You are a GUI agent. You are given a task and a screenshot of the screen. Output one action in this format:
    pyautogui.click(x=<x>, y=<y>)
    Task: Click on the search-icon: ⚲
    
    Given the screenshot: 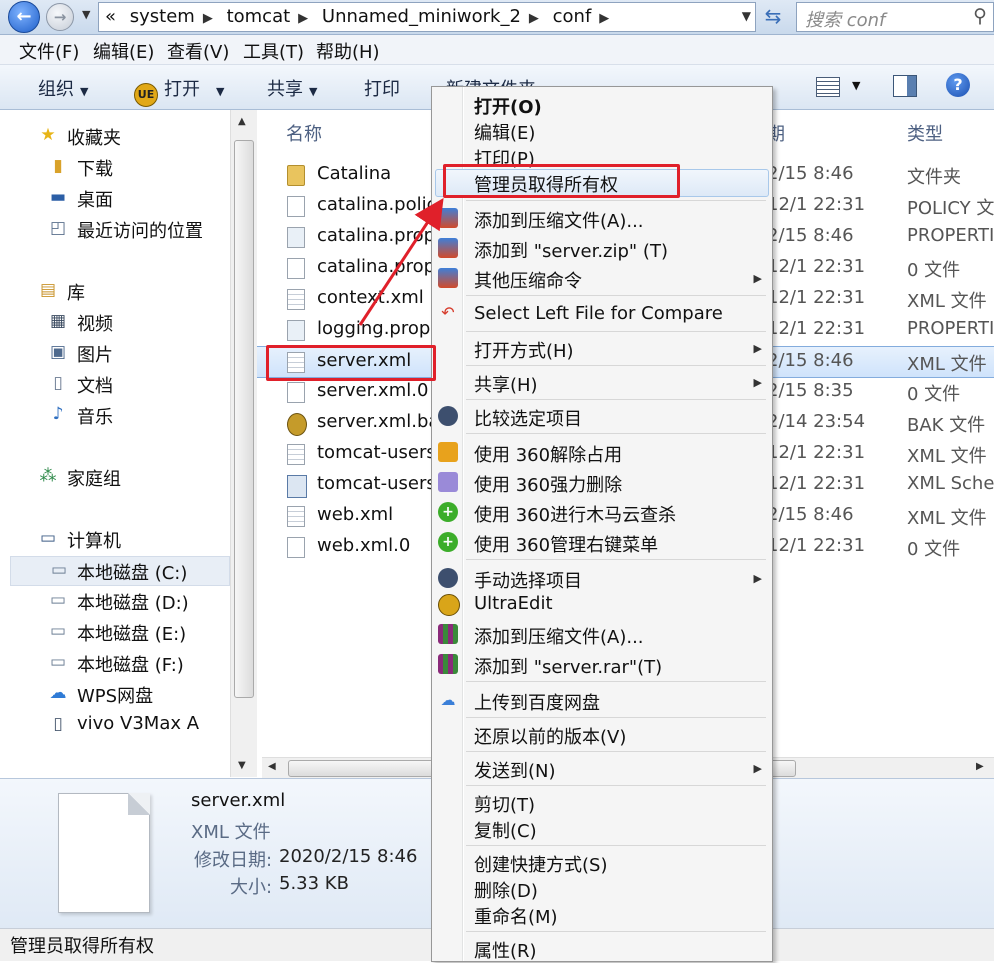 What is the action you would take?
    pyautogui.click(x=980, y=16)
    